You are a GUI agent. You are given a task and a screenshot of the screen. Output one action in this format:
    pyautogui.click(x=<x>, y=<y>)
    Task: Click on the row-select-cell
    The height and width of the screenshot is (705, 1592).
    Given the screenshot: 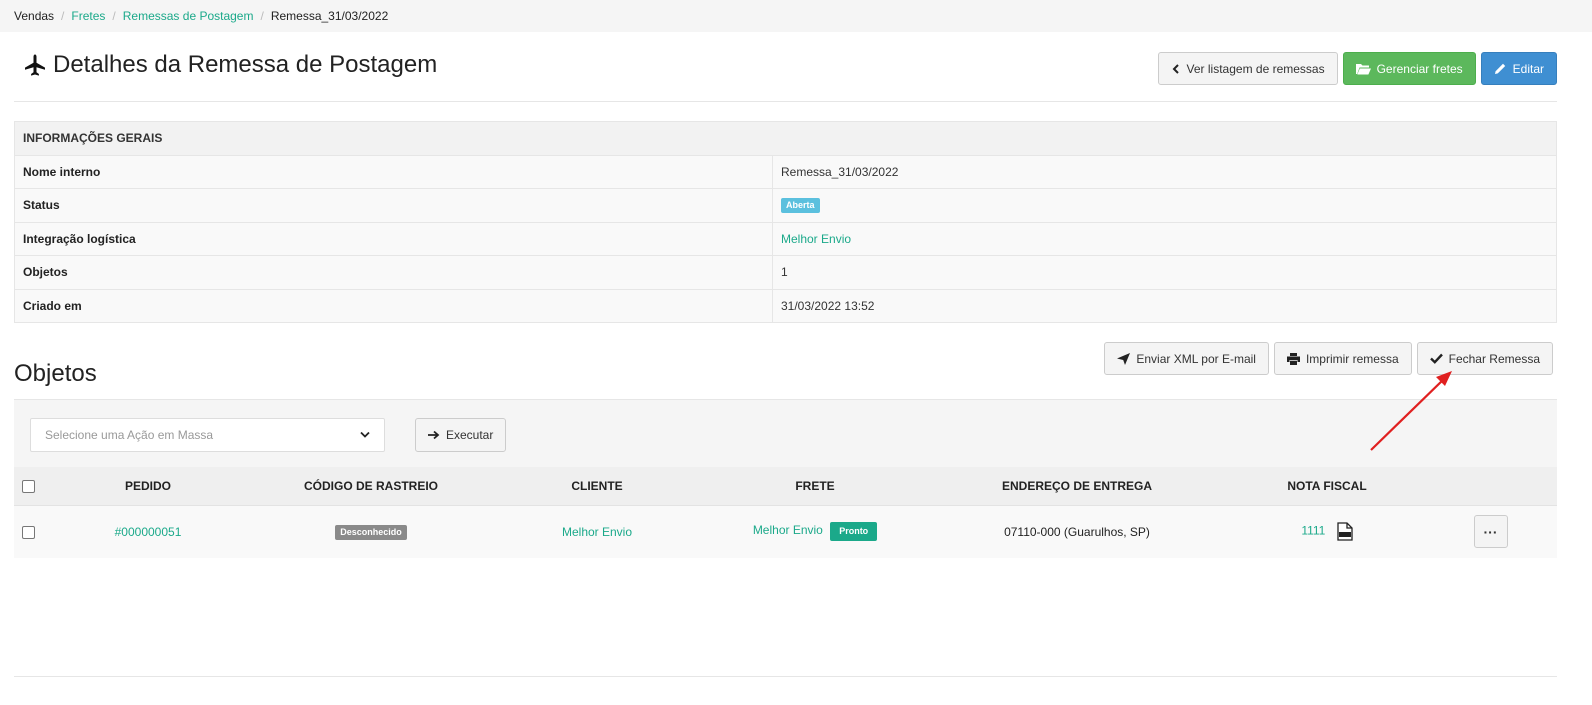 What is the action you would take?
    pyautogui.click(x=28, y=531)
    